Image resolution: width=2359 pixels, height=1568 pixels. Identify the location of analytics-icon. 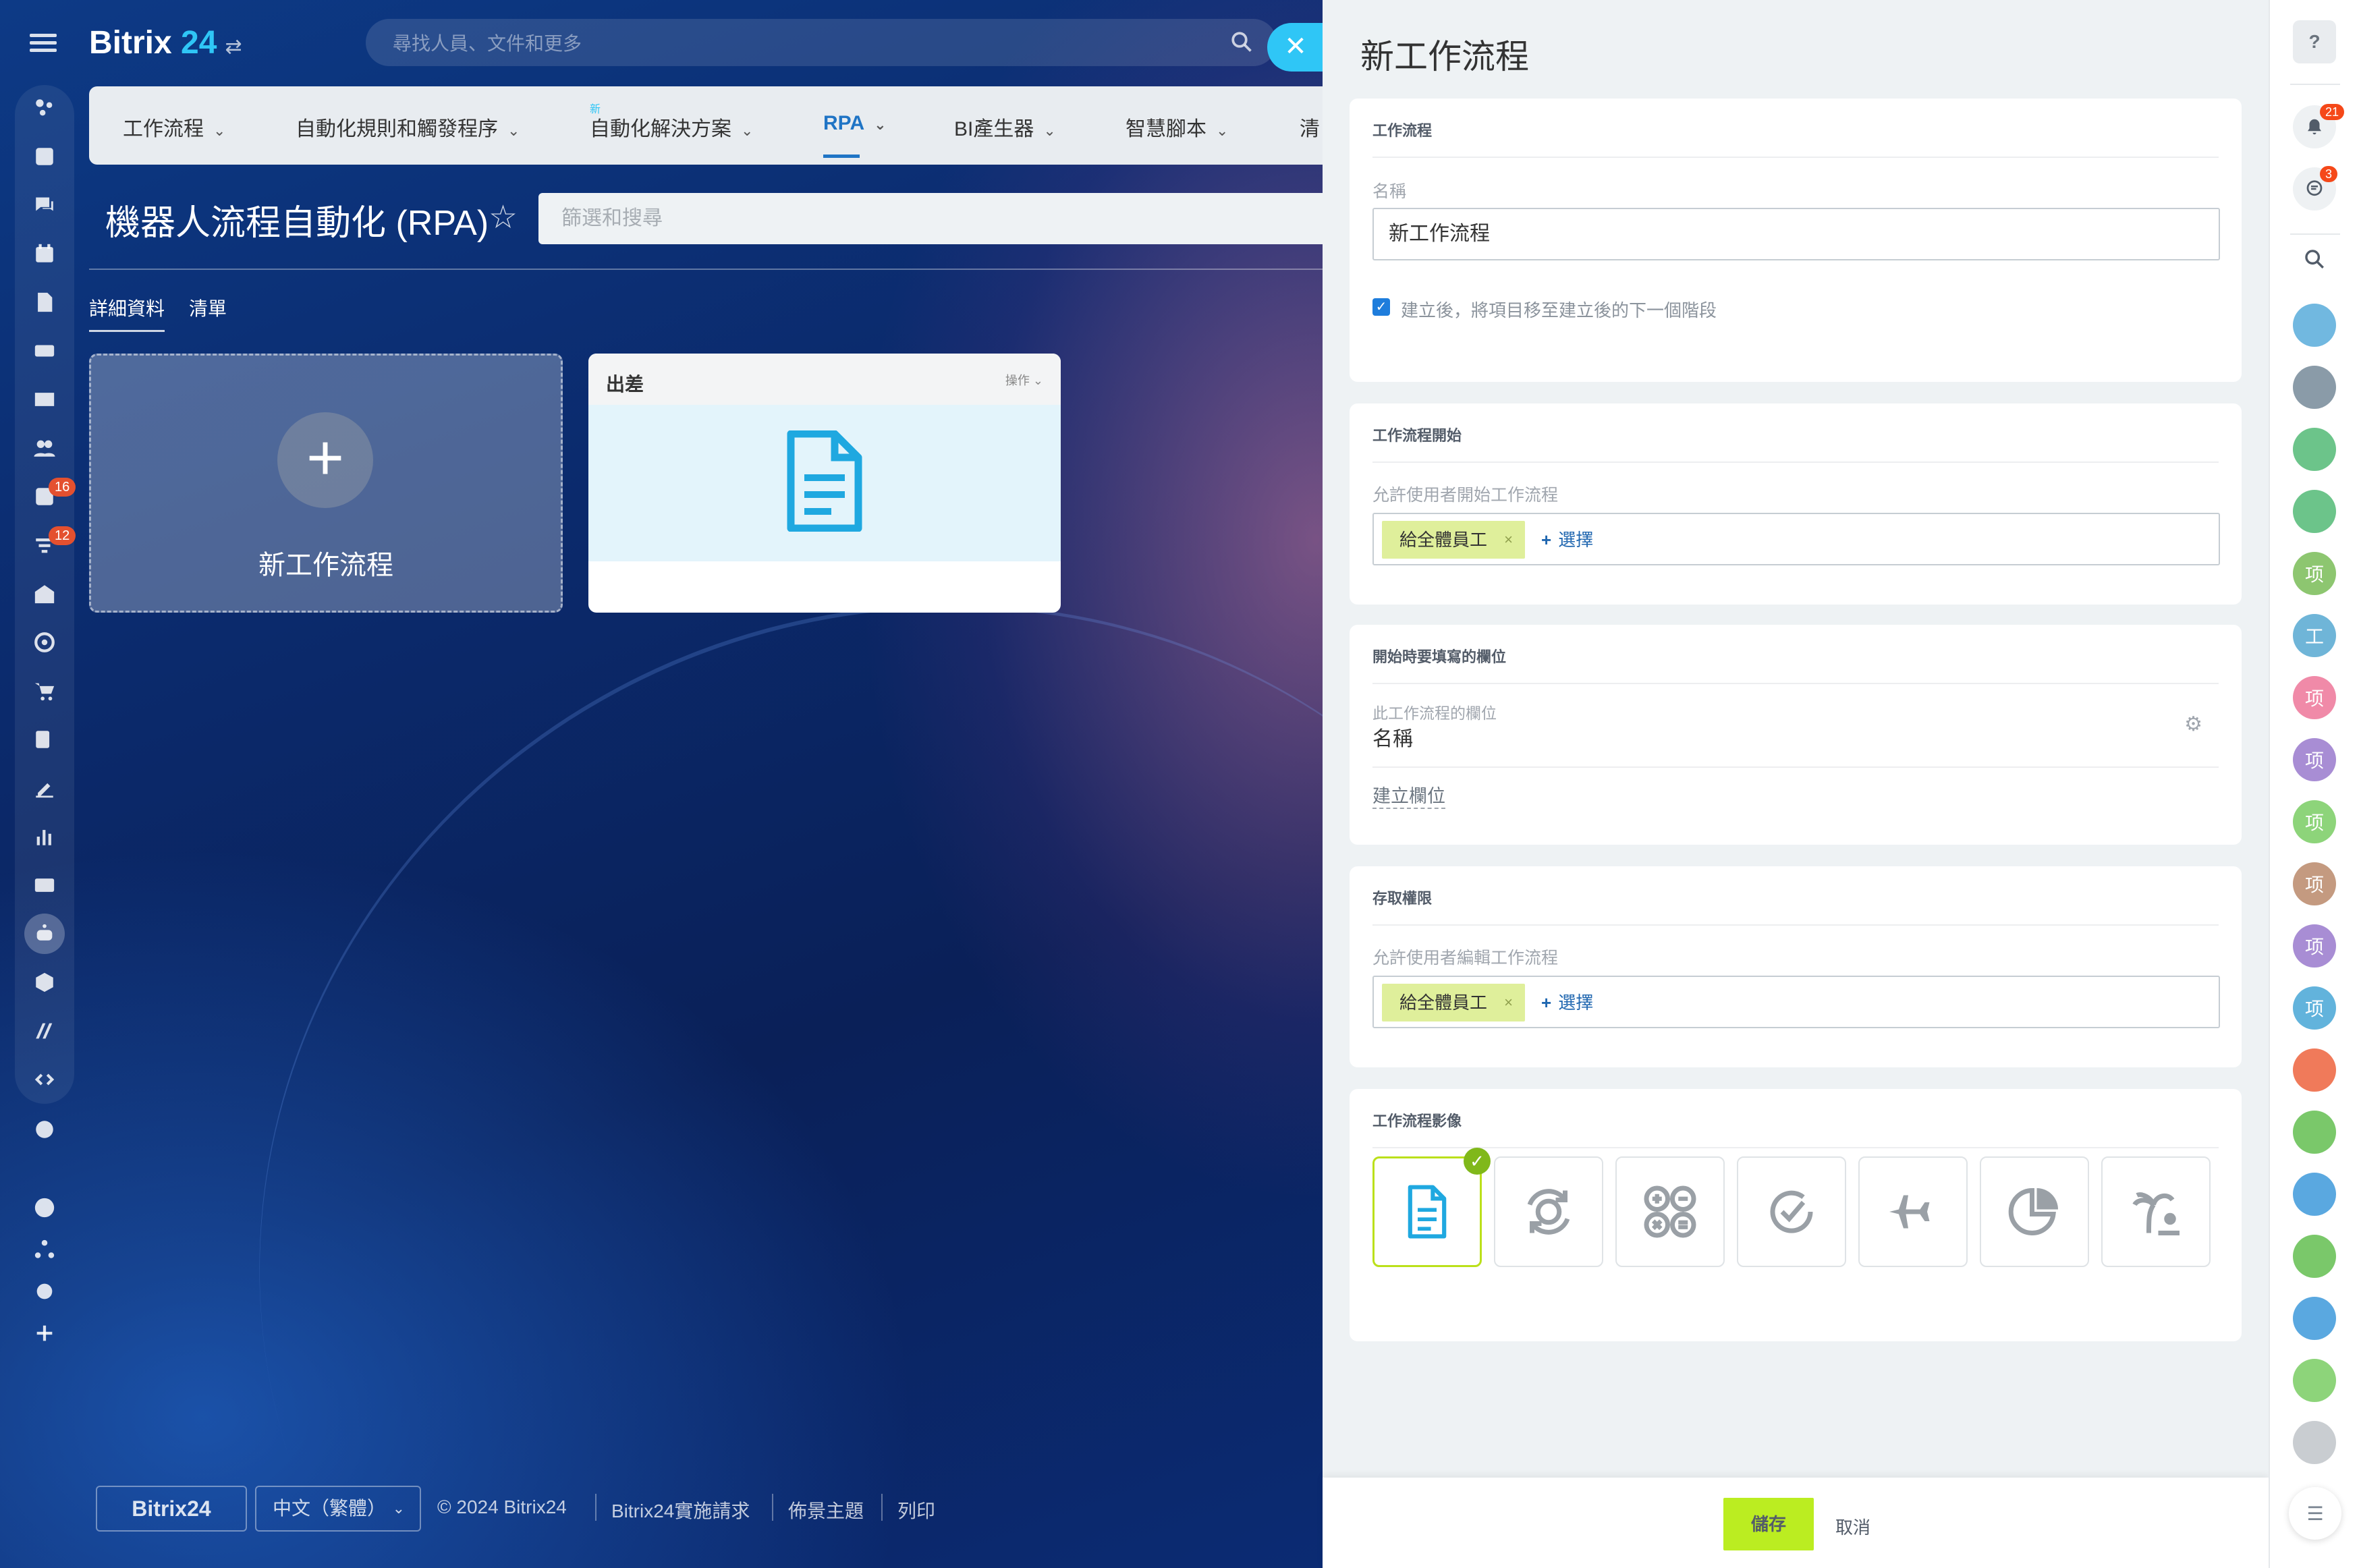
(44, 836).